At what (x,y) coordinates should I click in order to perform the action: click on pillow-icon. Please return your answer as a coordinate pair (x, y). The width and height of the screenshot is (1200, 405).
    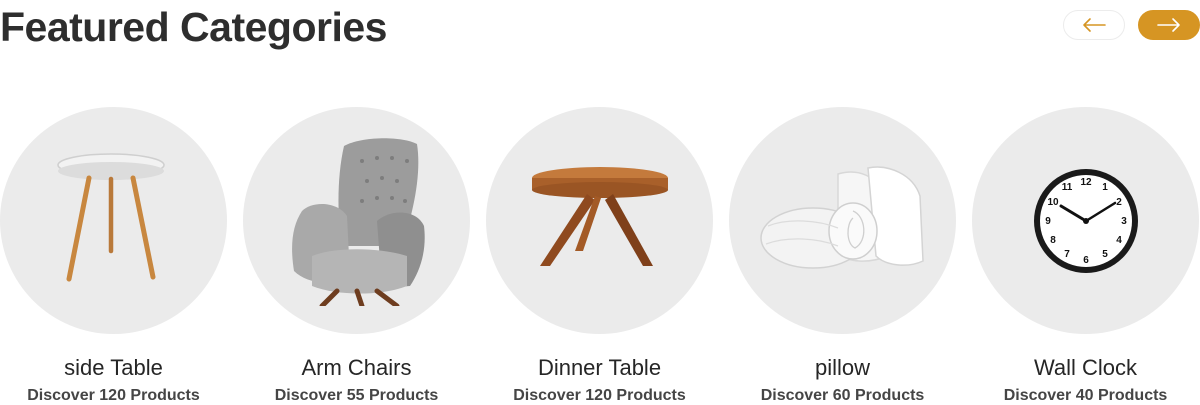
    Looking at the image, I should click on (841, 217).